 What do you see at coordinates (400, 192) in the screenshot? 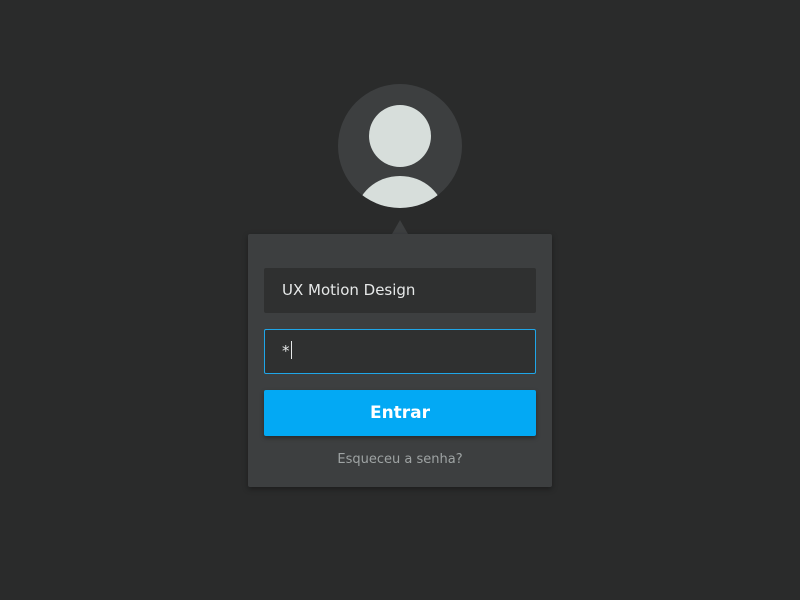
I see `avatar-body` at bounding box center [400, 192].